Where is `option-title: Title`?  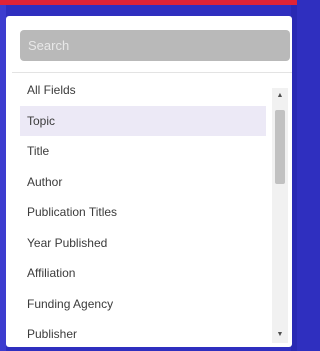 option-title: Title is located at coordinates (143, 151).